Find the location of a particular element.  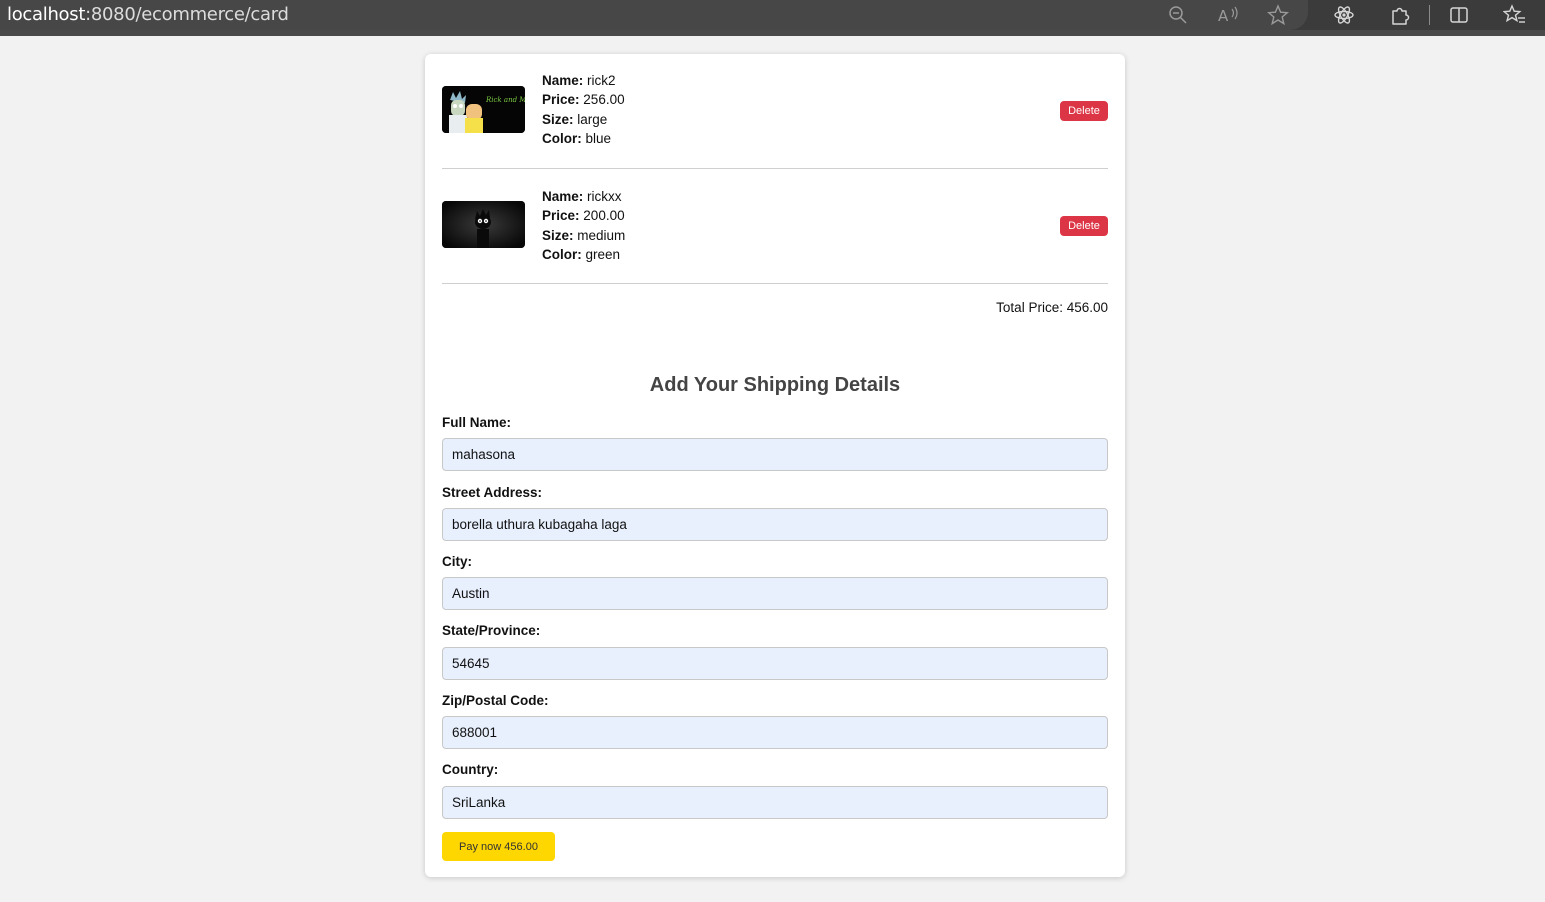

item-color: blue is located at coordinates (598, 138).